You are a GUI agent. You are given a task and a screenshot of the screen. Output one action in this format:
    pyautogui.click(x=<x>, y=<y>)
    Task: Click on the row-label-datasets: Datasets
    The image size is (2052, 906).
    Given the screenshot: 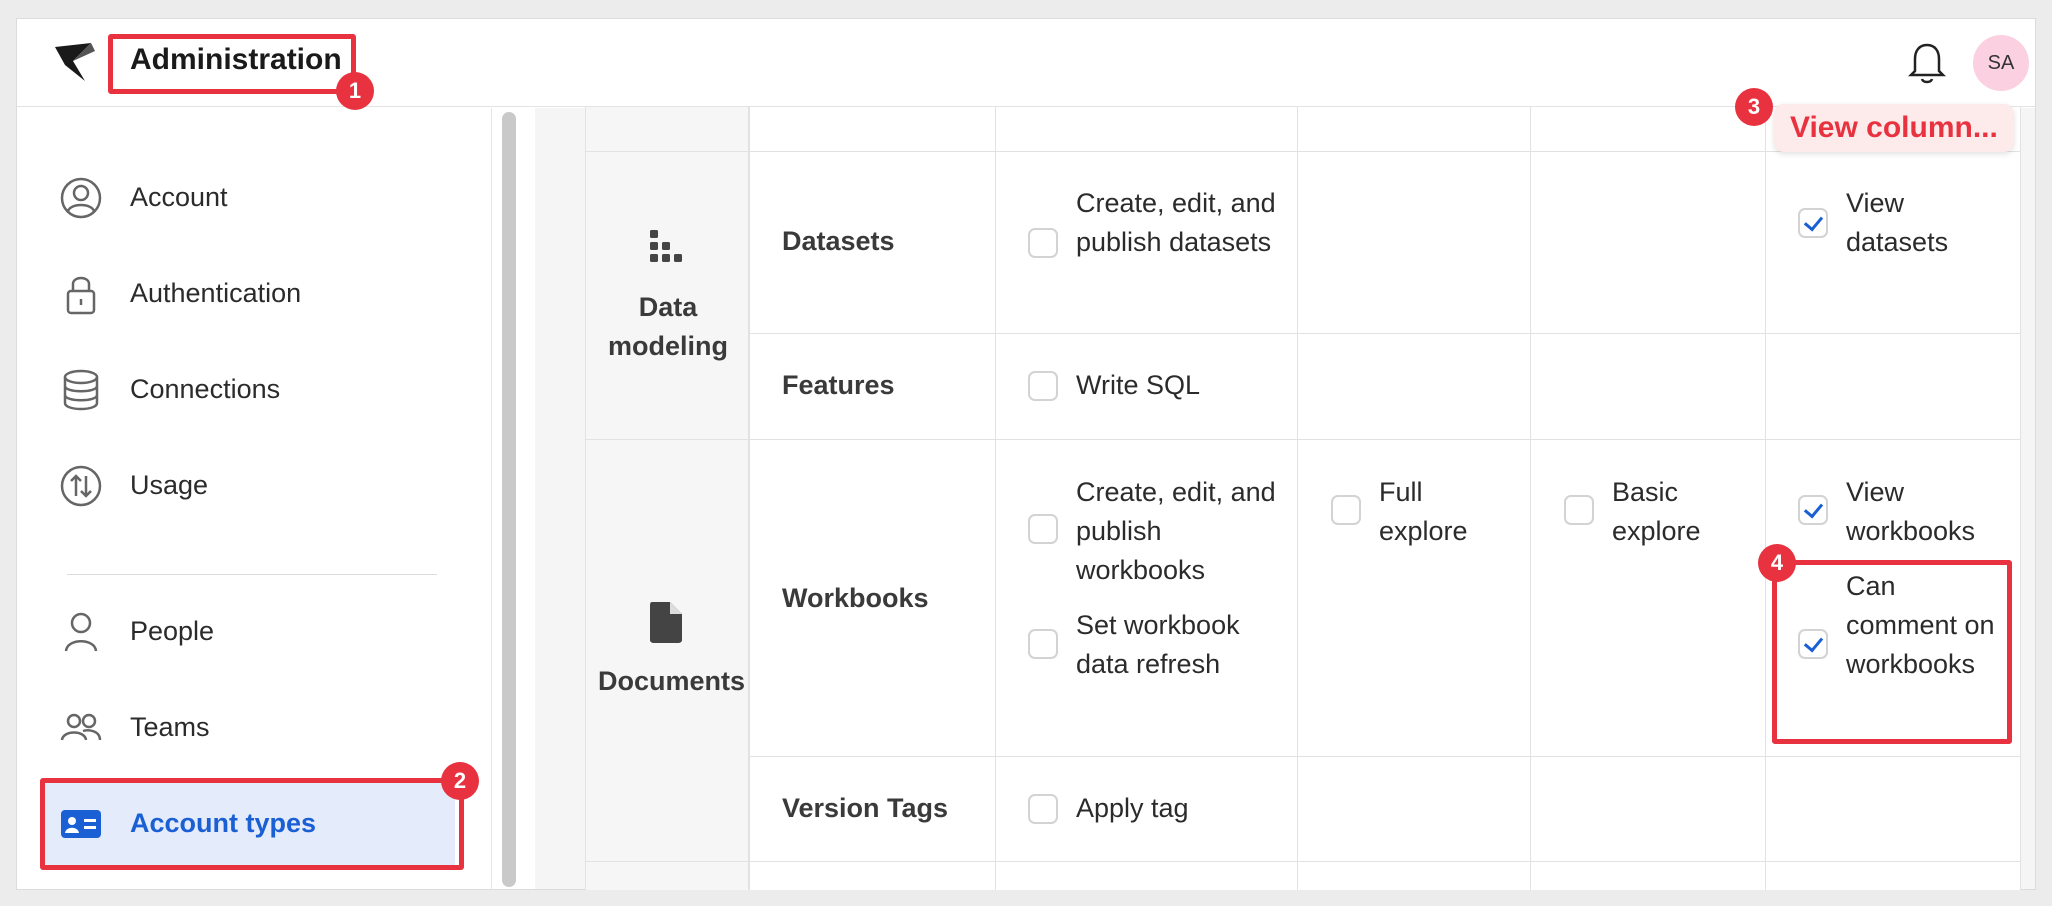 What is the action you would take?
    pyautogui.click(x=838, y=241)
    